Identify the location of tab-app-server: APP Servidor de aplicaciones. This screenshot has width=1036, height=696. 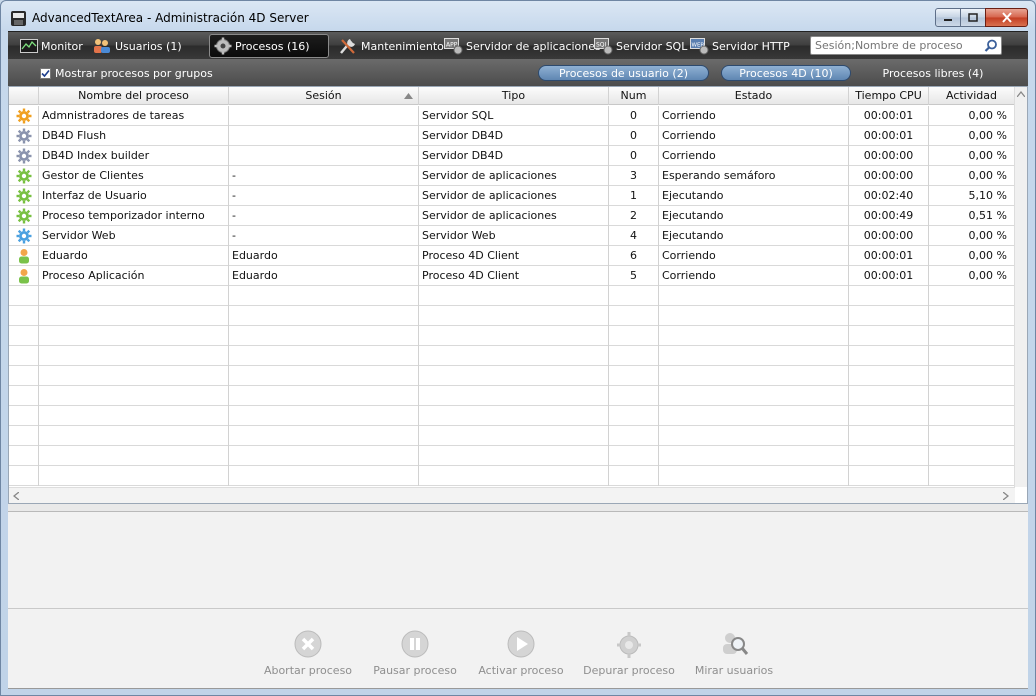
(523, 46).